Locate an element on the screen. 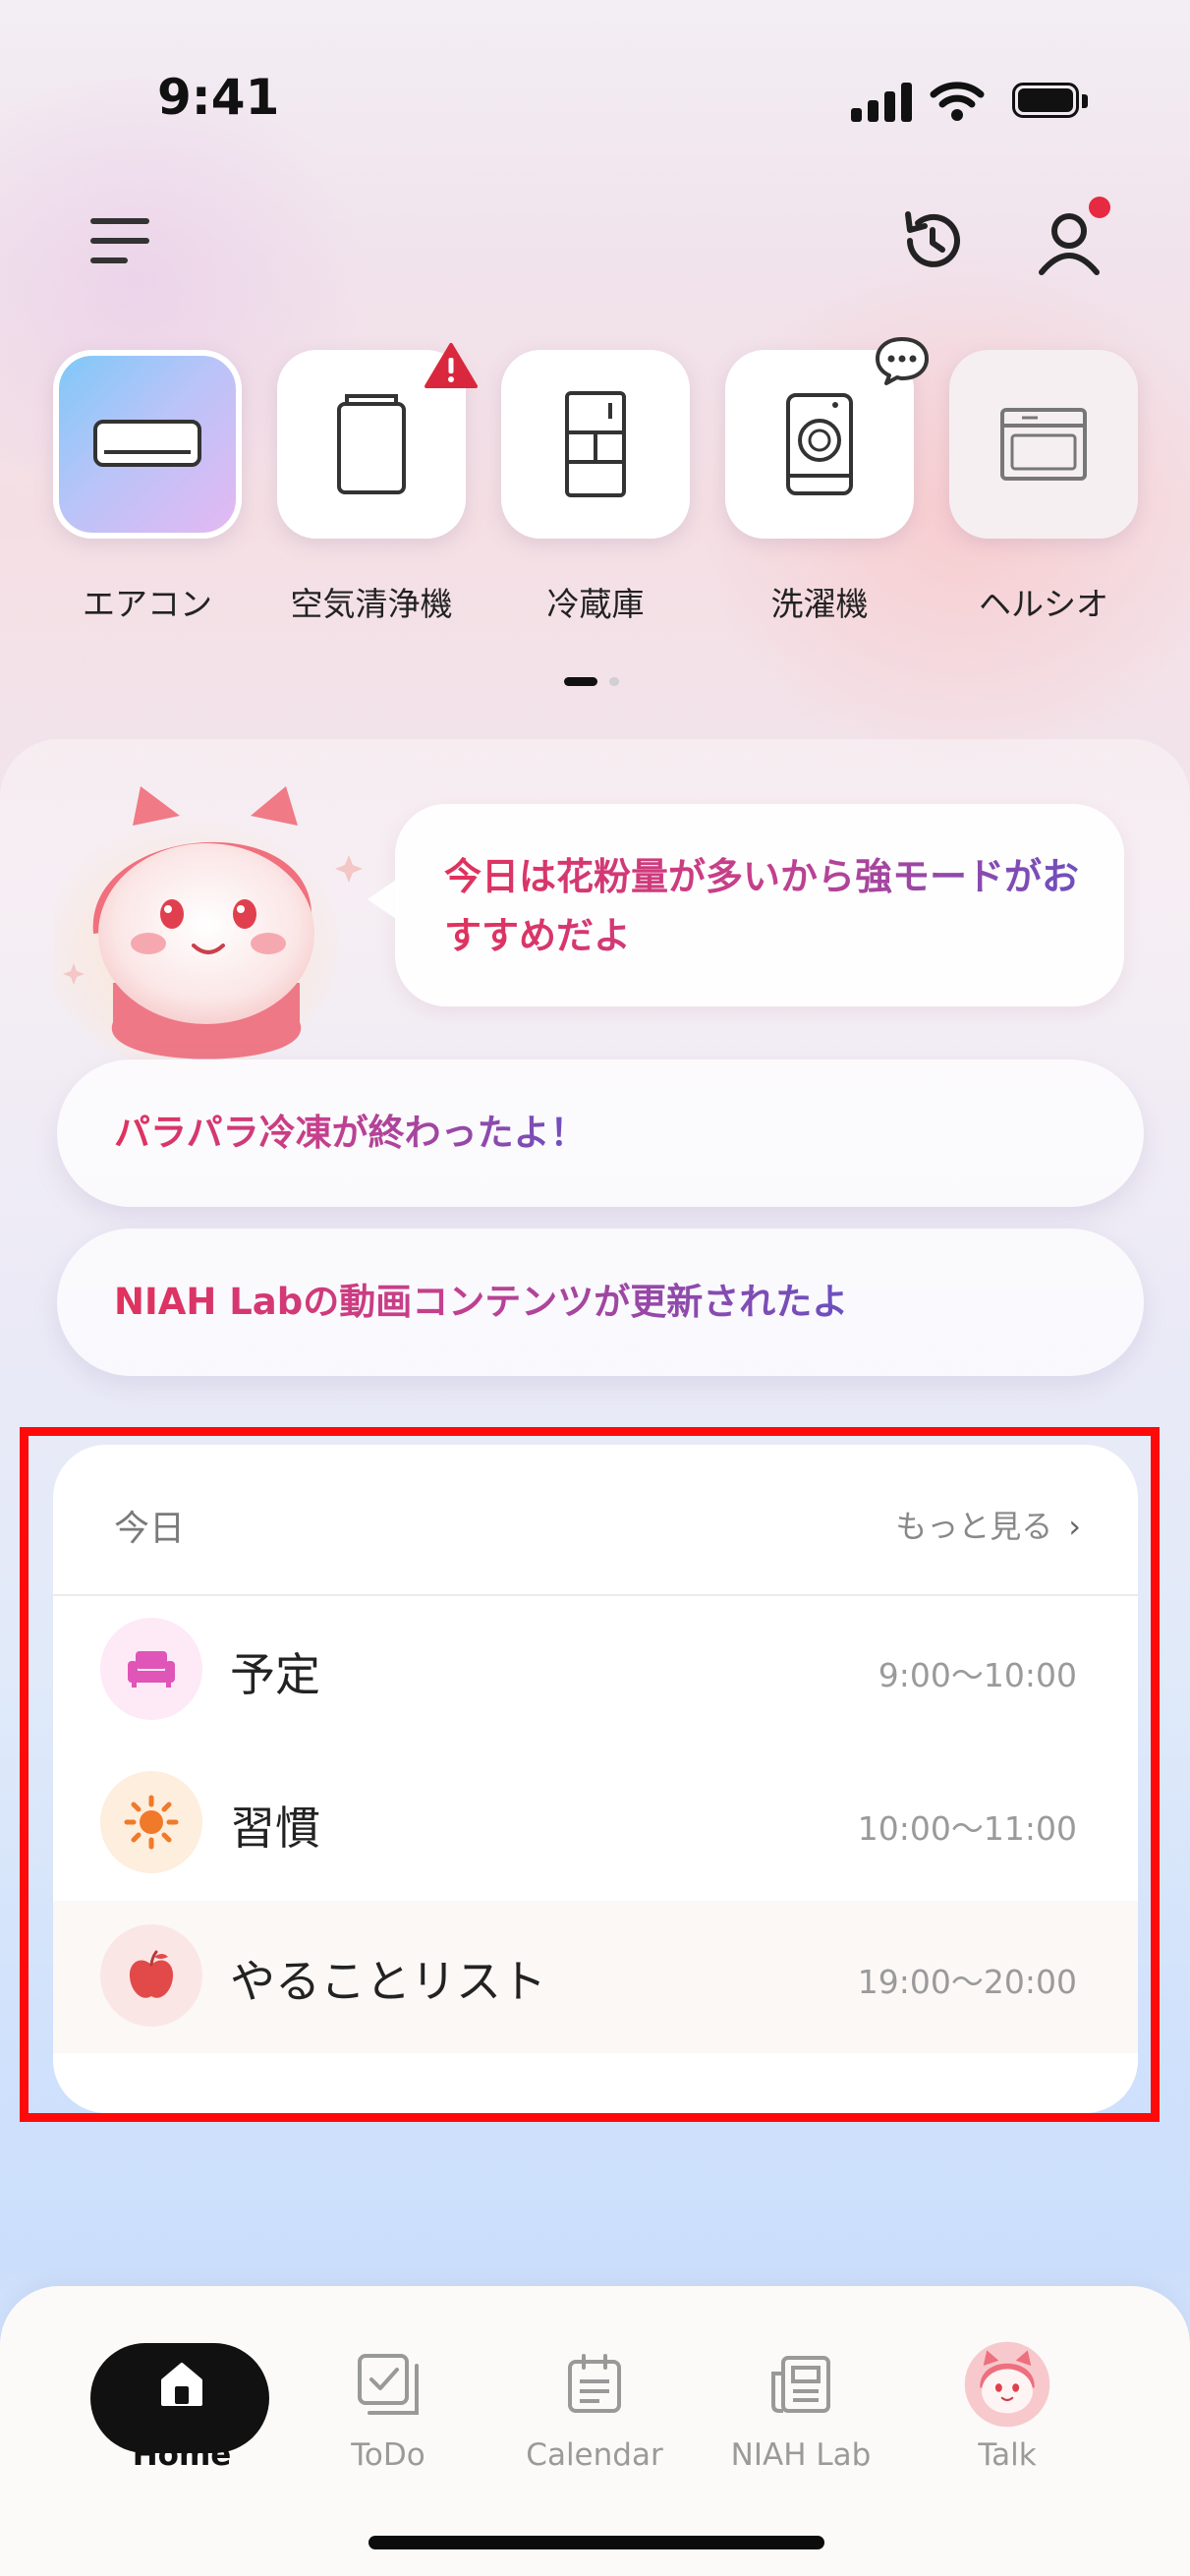 The image size is (1190, 2576). nav-talk: Talk is located at coordinates (1007, 2404).